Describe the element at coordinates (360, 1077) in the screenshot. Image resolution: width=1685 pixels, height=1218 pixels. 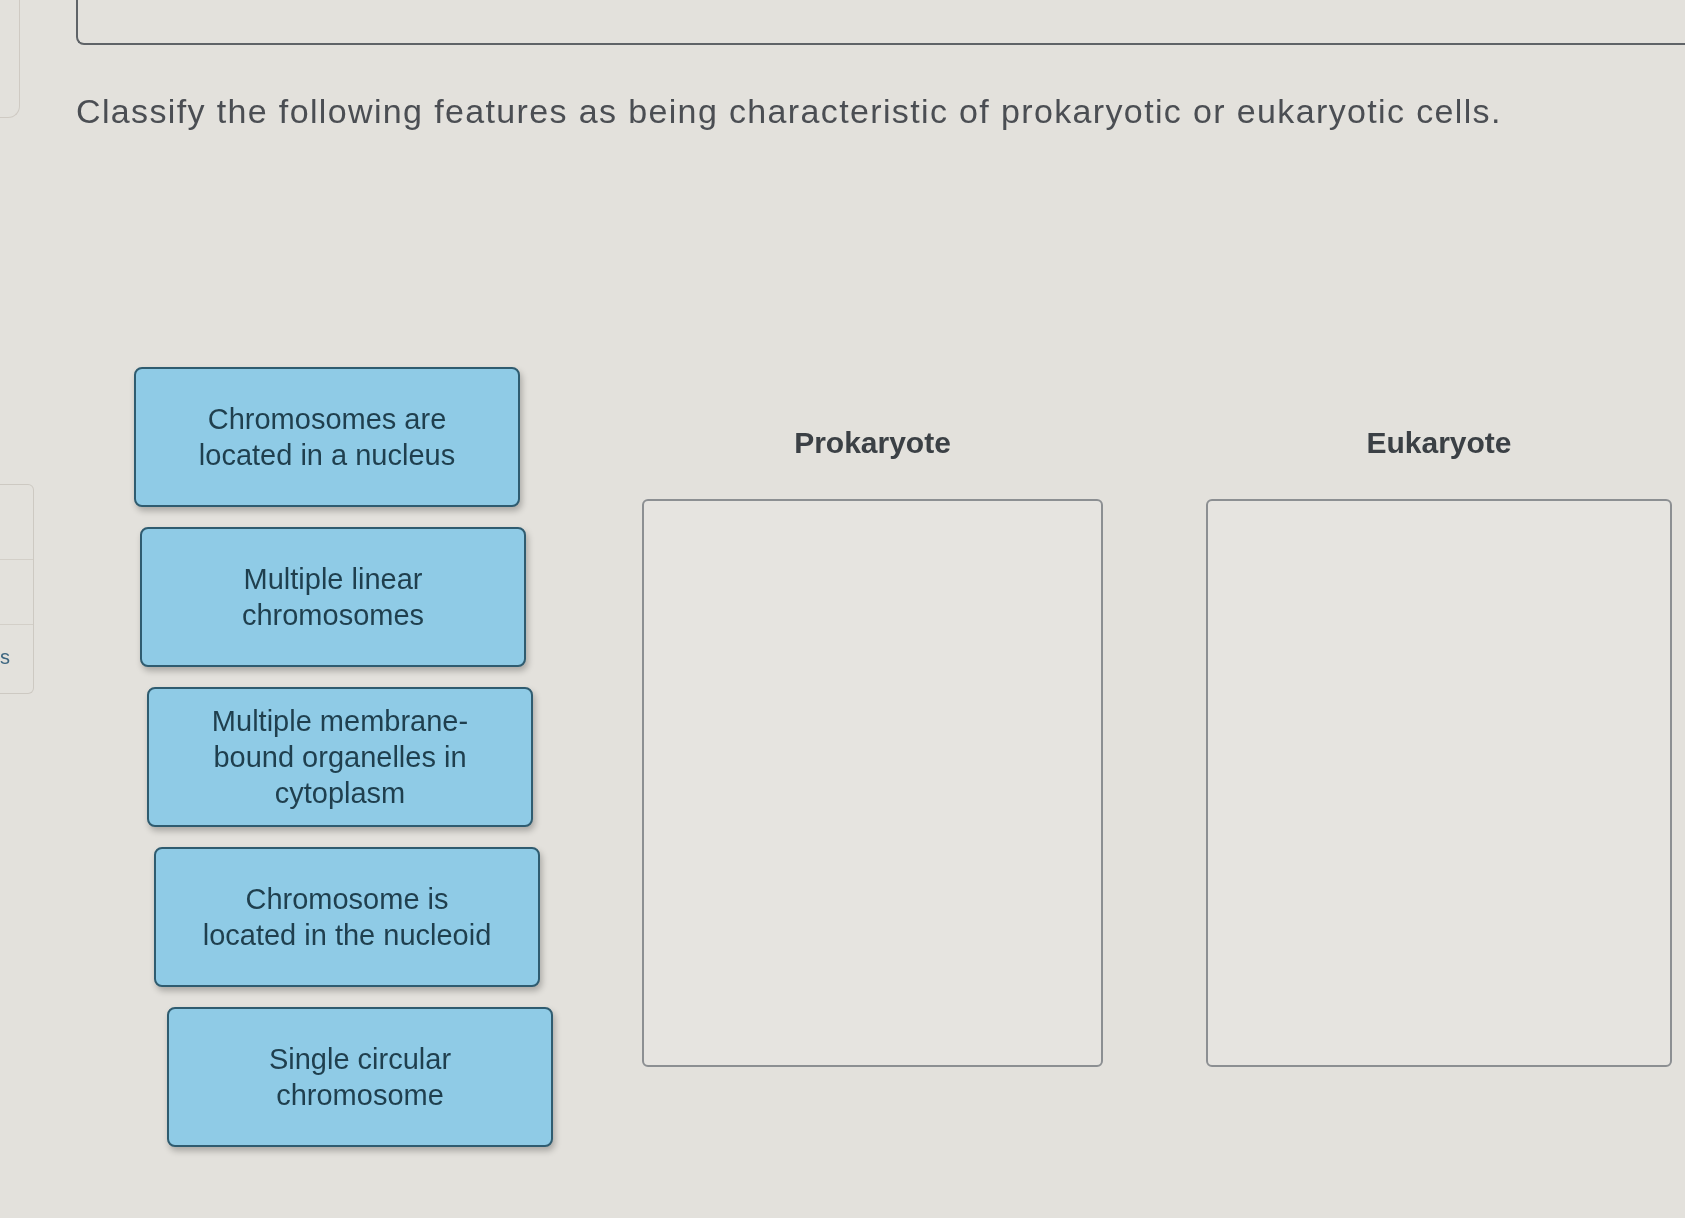
I see `feature-card: Single circular chromosome` at that location.